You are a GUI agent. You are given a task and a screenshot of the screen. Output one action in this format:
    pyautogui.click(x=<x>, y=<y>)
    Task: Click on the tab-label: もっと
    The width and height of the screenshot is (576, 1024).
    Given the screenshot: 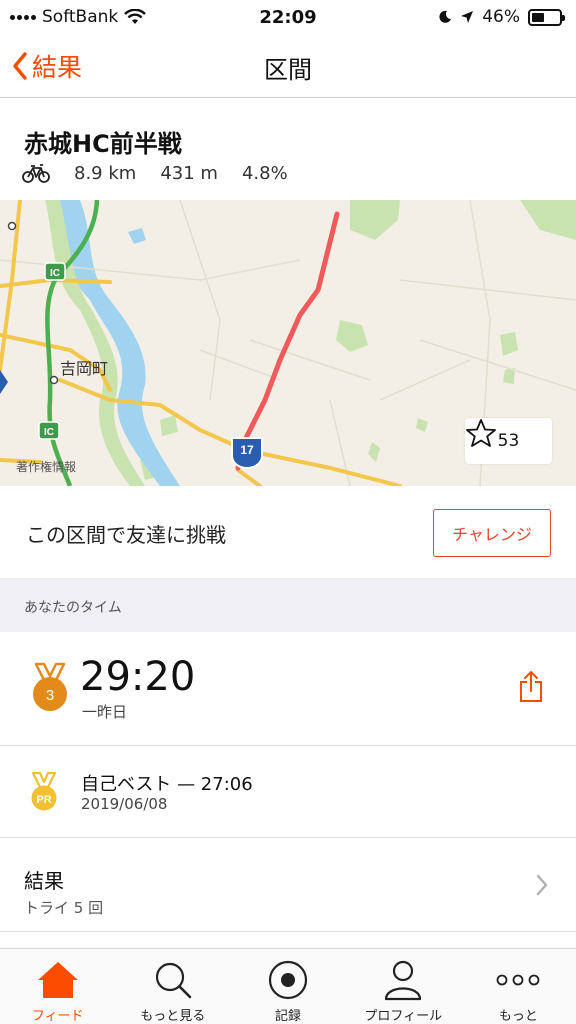 What is the action you would take?
    pyautogui.click(x=518, y=1016)
    